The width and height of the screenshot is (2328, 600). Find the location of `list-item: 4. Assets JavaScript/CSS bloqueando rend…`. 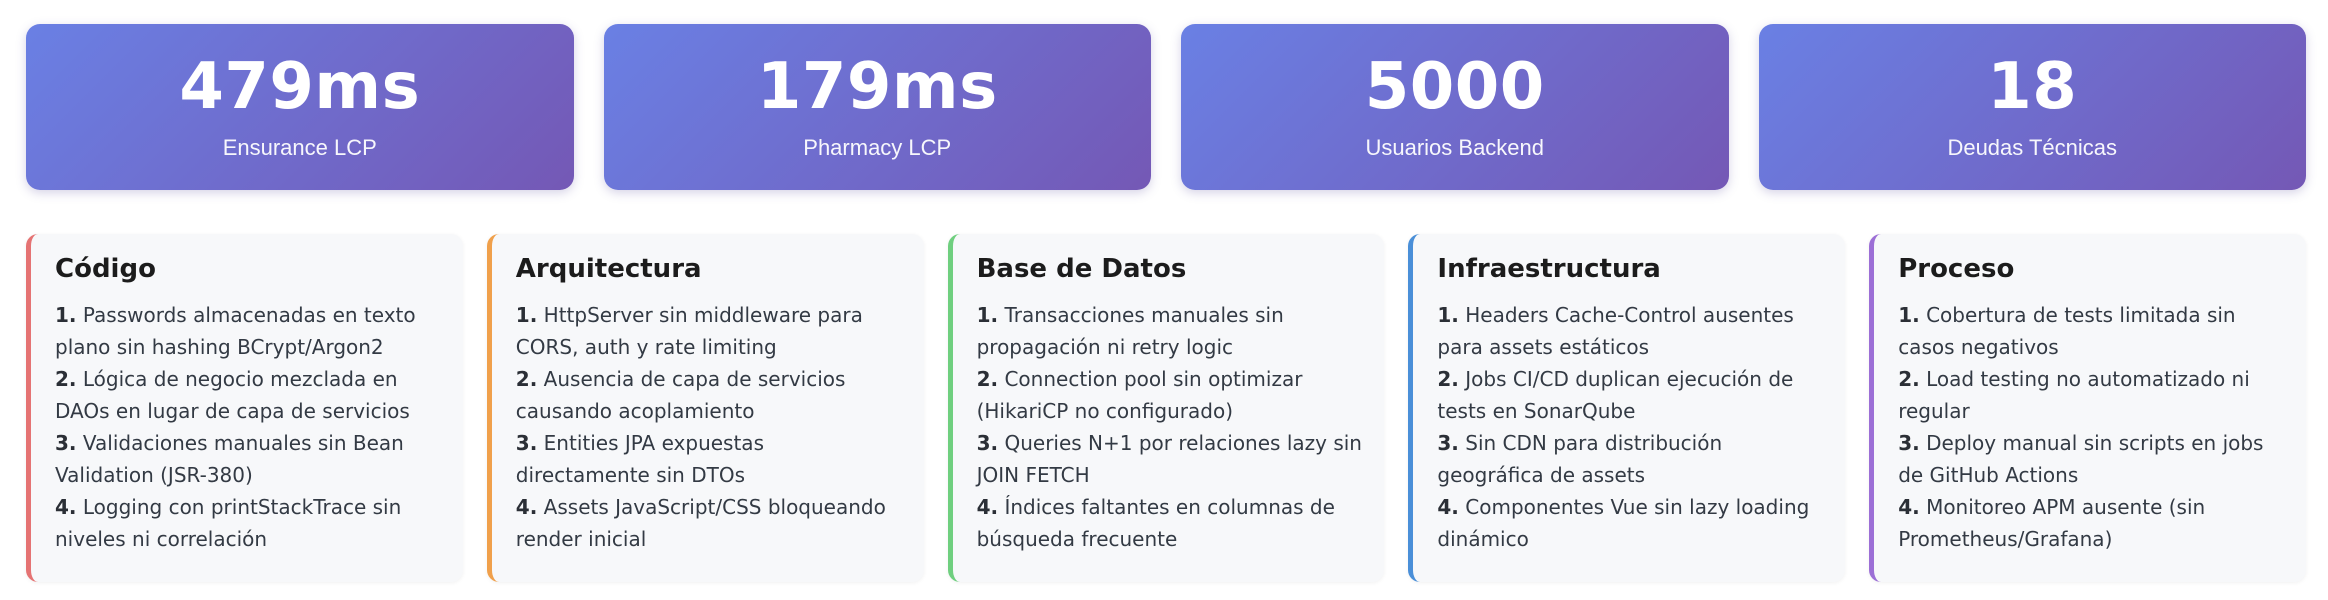

list-item: 4. Assets JavaScript/CSS bloqueando rend… is located at coordinates (709, 523).